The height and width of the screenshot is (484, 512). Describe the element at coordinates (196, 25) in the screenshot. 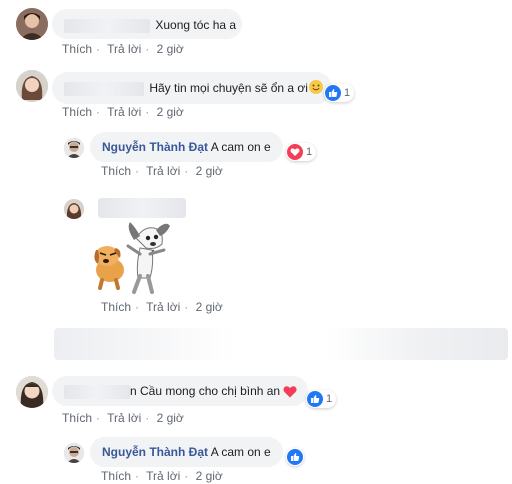

I see `comment-text: Xuong tóc ha a` at that location.